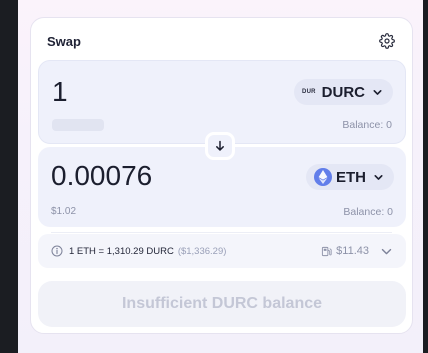 The height and width of the screenshot is (353, 428). I want to click on gas-pump-icon, so click(326, 251).